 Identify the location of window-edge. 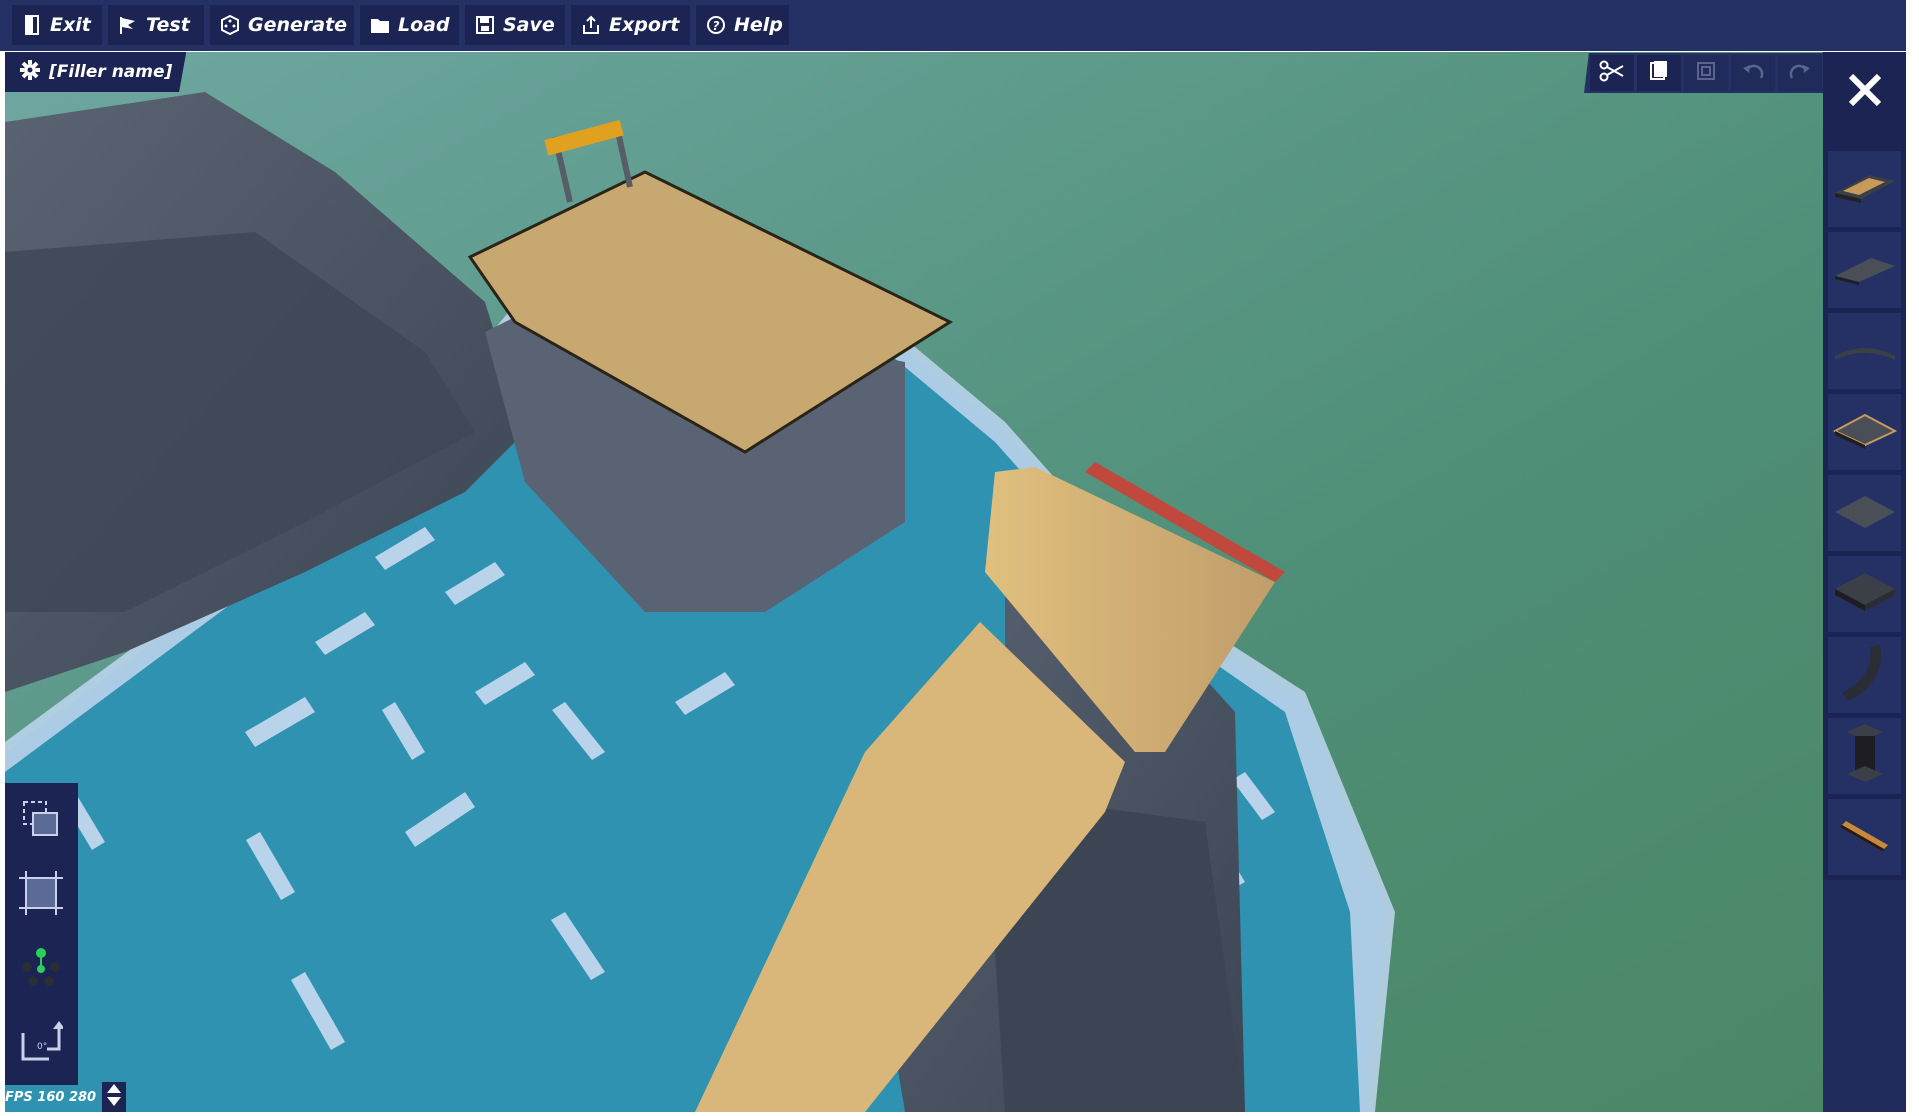
(1912, 558).